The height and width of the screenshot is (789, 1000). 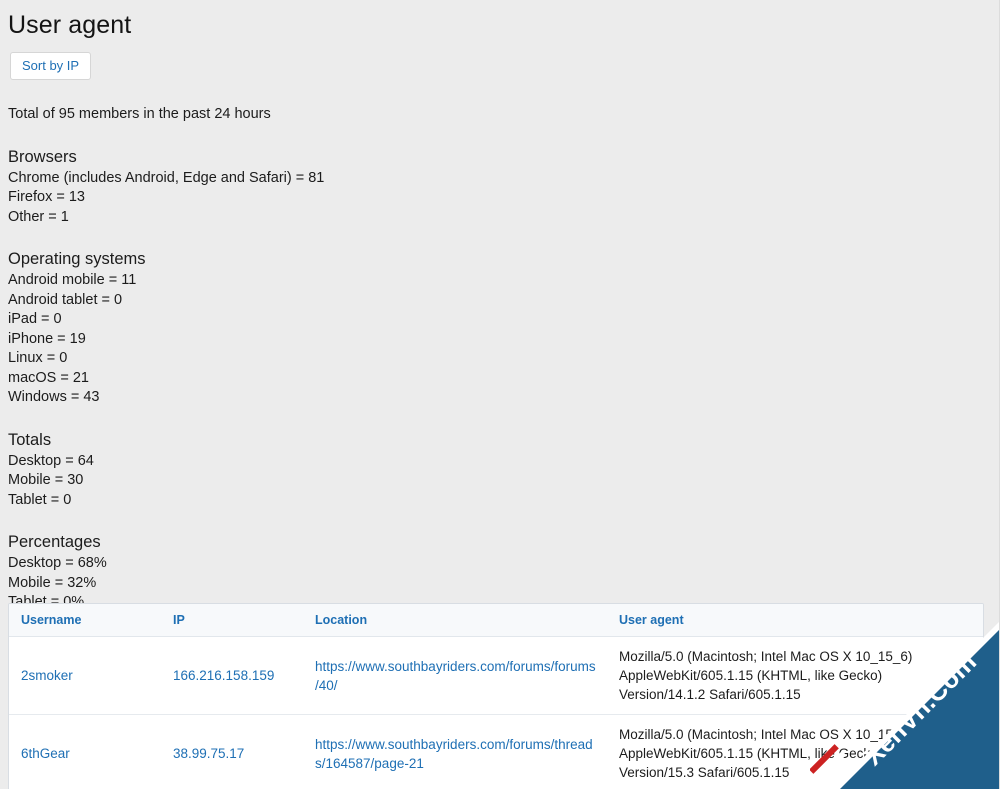 What do you see at coordinates (85, 751) in the screenshot?
I see `cell-username: 6thGear` at bounding box center [85, 751].